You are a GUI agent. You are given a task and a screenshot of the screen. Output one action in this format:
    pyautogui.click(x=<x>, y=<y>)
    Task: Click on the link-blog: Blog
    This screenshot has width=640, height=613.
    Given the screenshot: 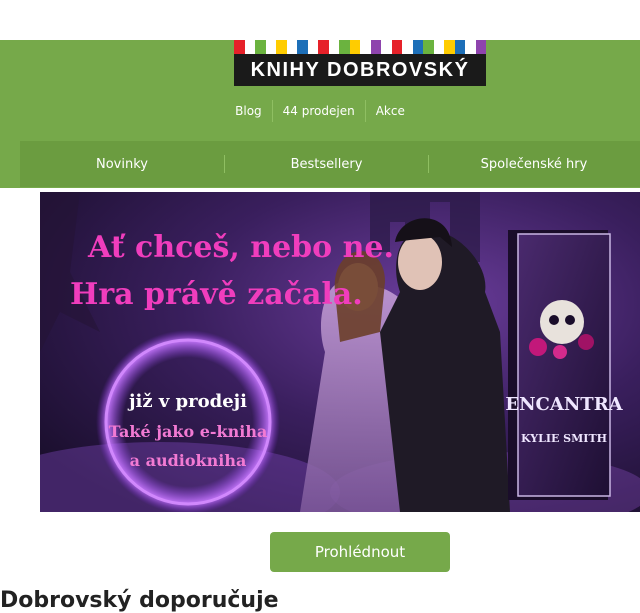 What is the action you would take?
    pyautogui.click(x=248, y=111)
    